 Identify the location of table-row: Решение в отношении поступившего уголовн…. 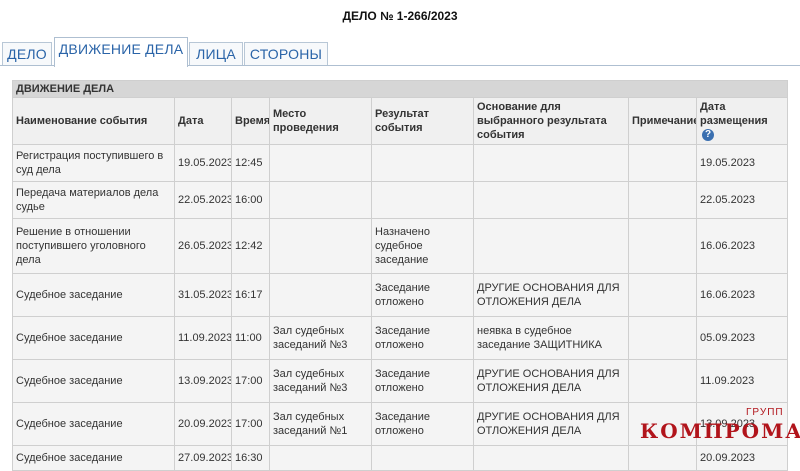
(400, 246).